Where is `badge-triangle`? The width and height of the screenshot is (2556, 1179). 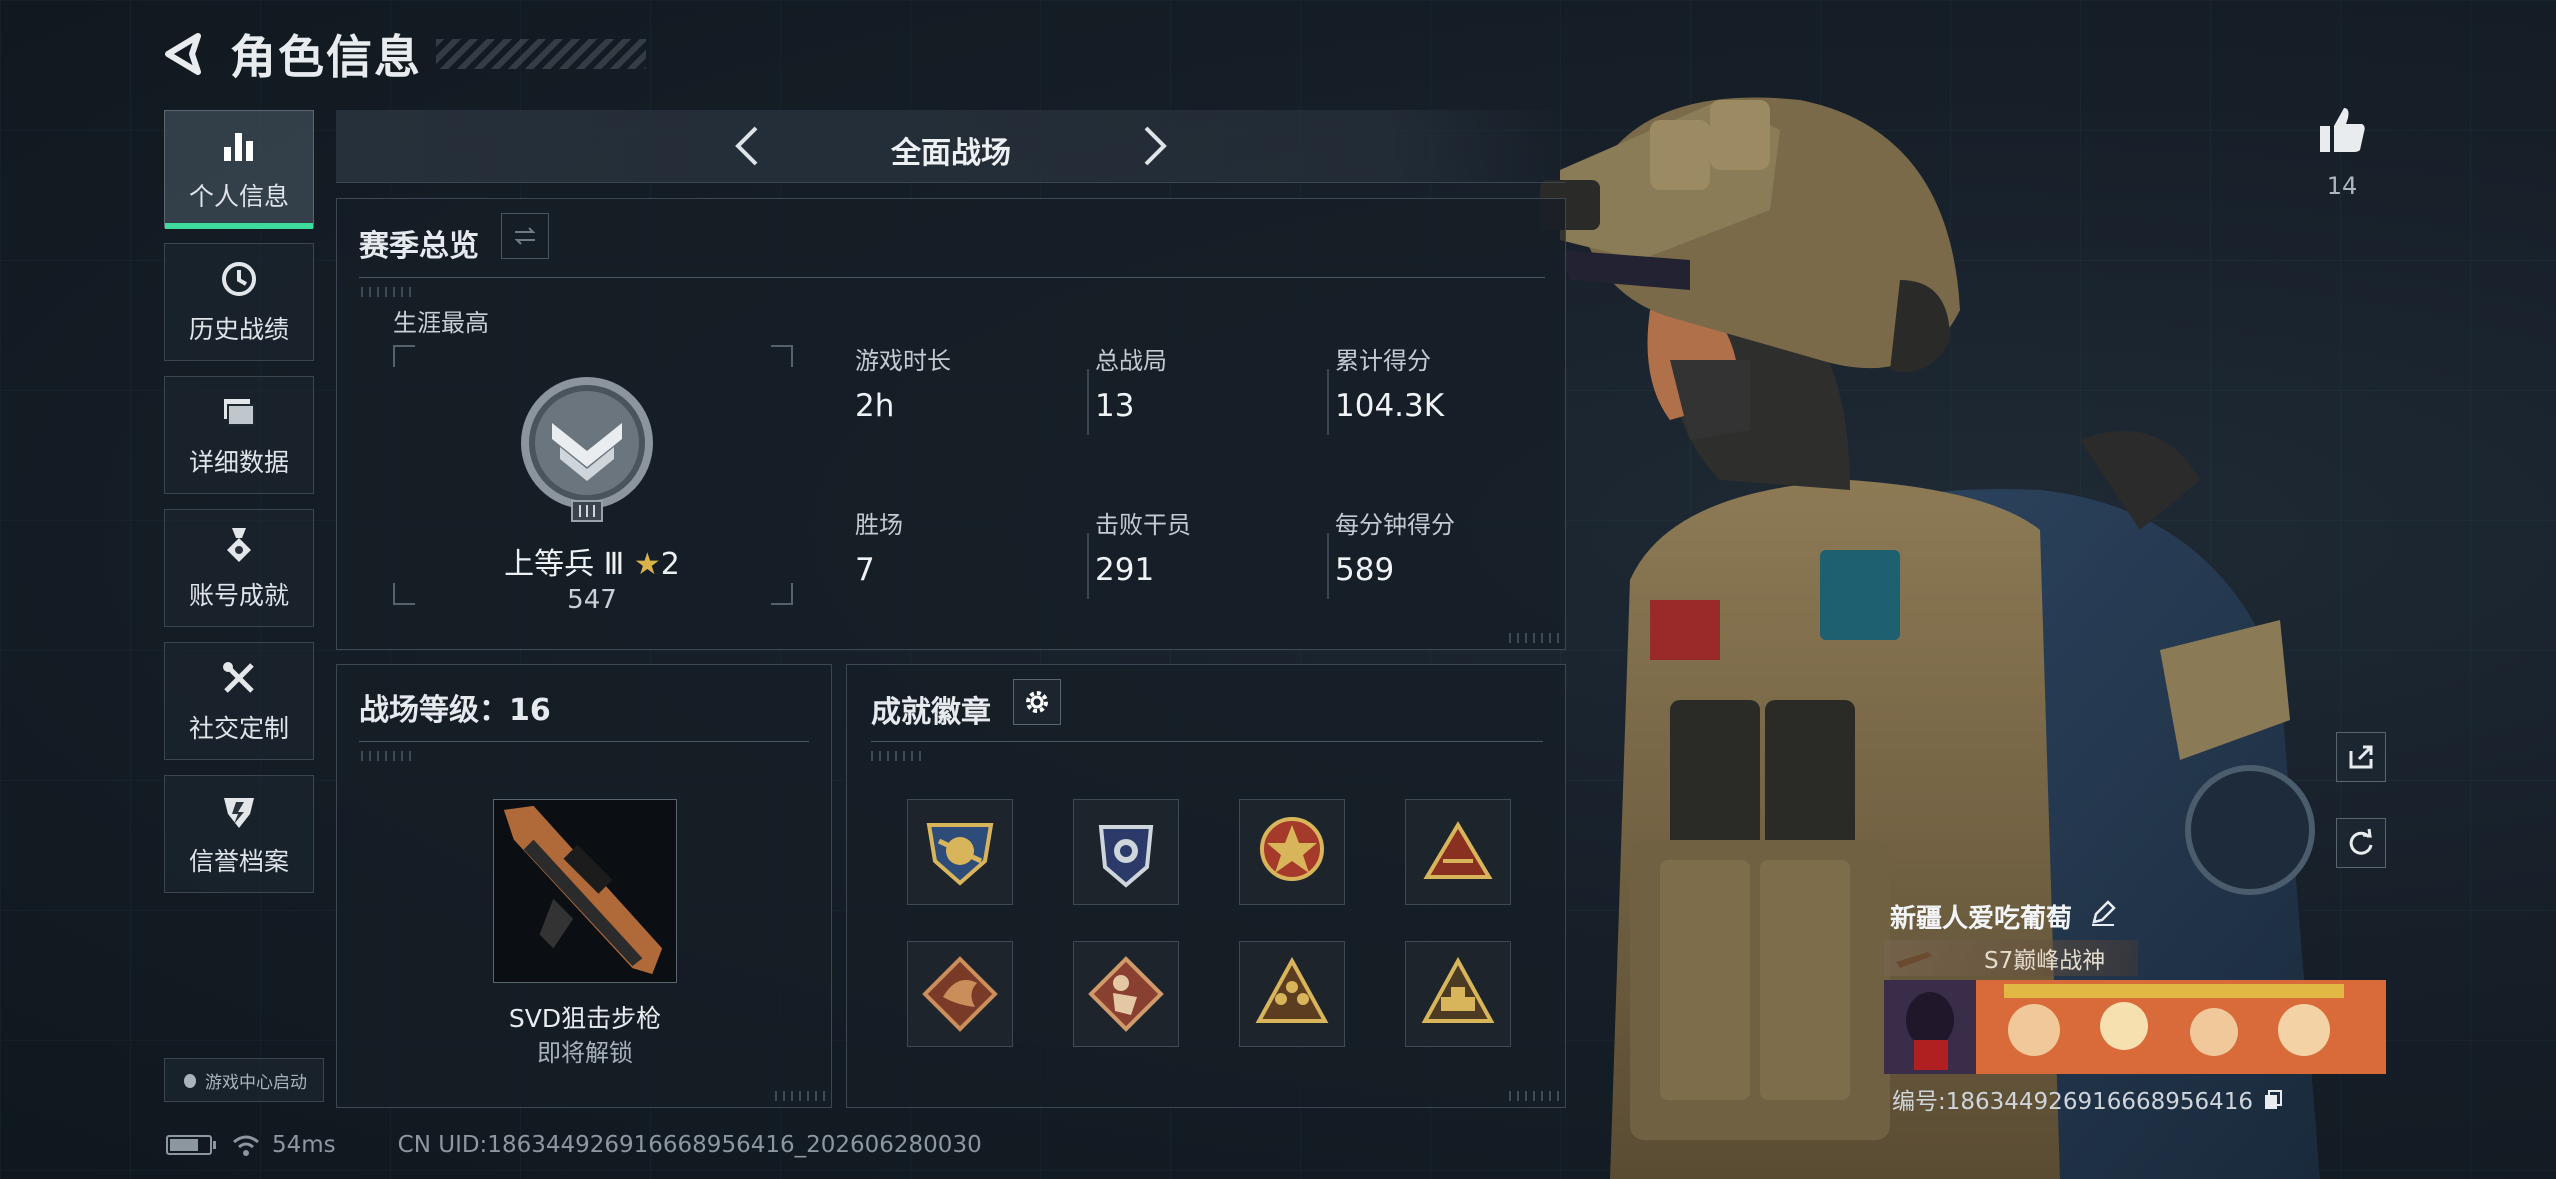 badge-triangle is located at coordinates (1458, 852).